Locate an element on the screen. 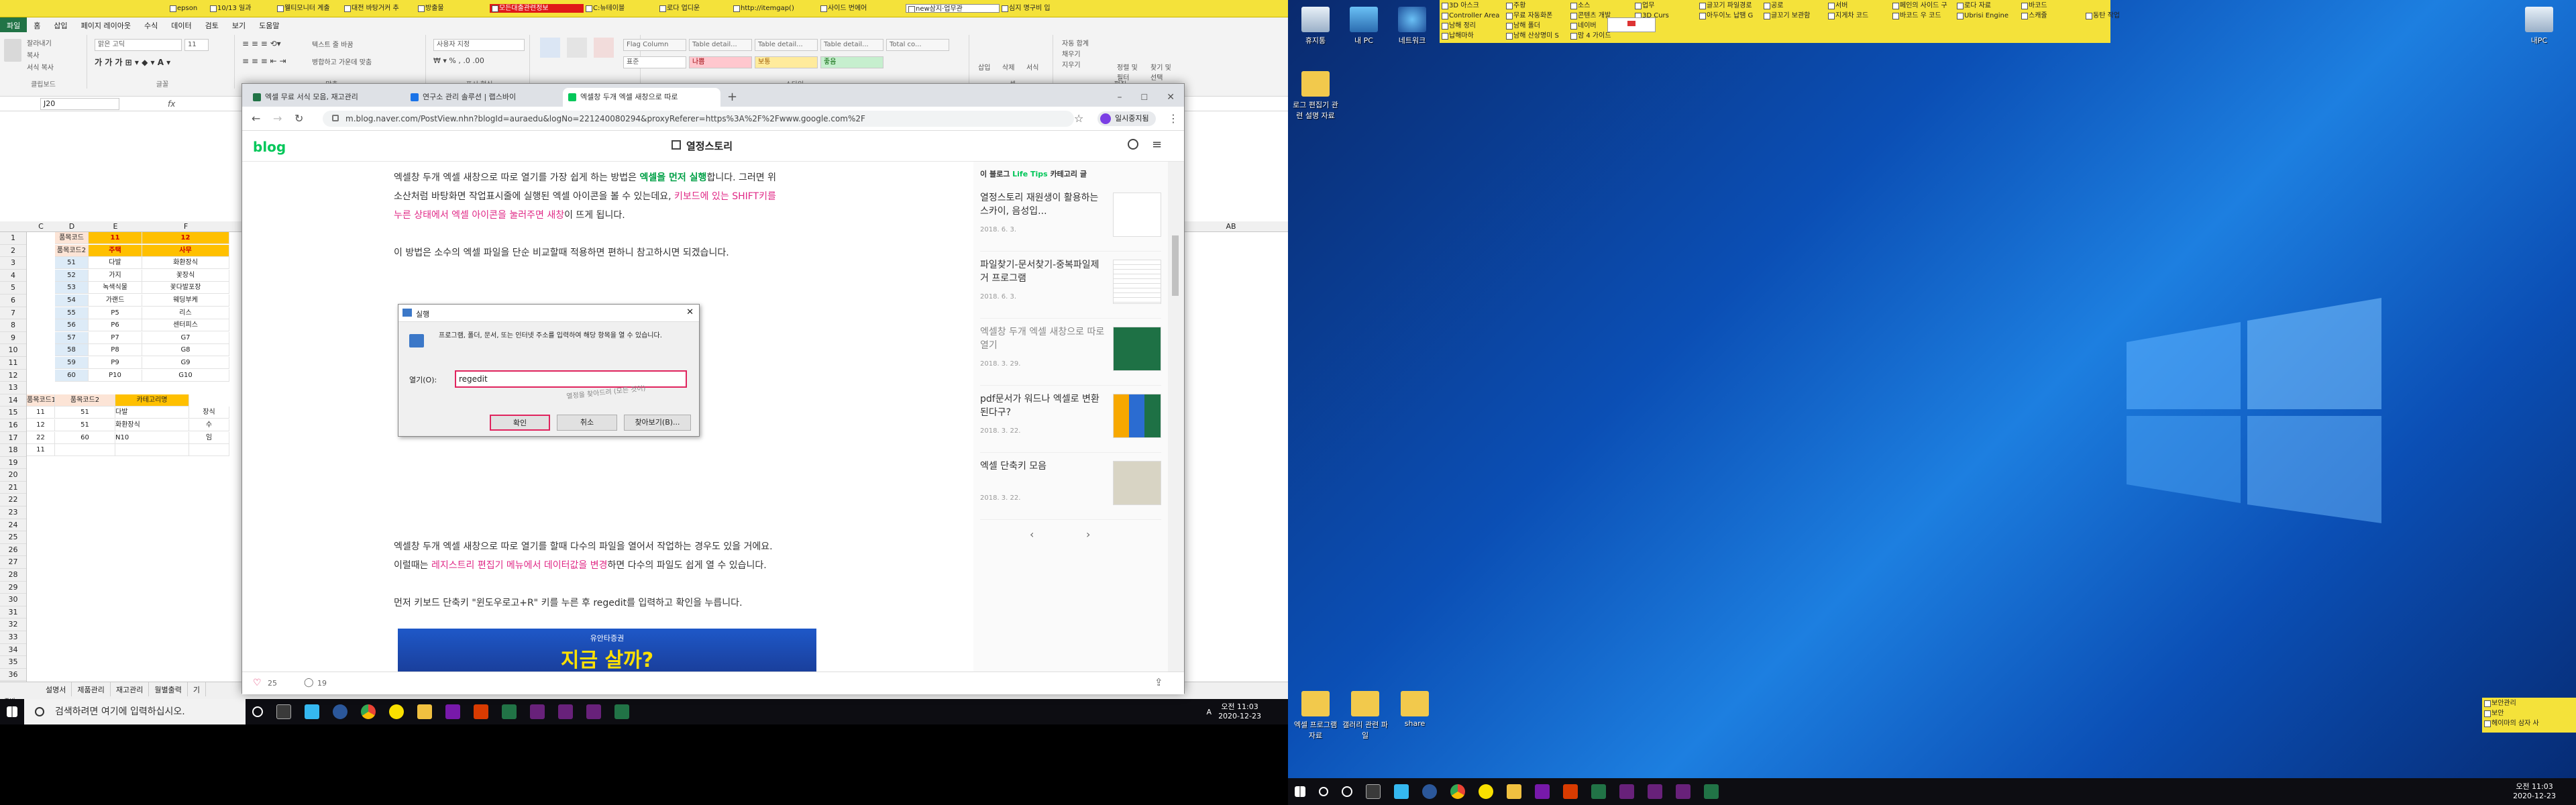  sidebar-post: pdf문서가 워드나 엑셀로 변환된다구? 2018. 3. 22. is located at coordinates (1070, 419).